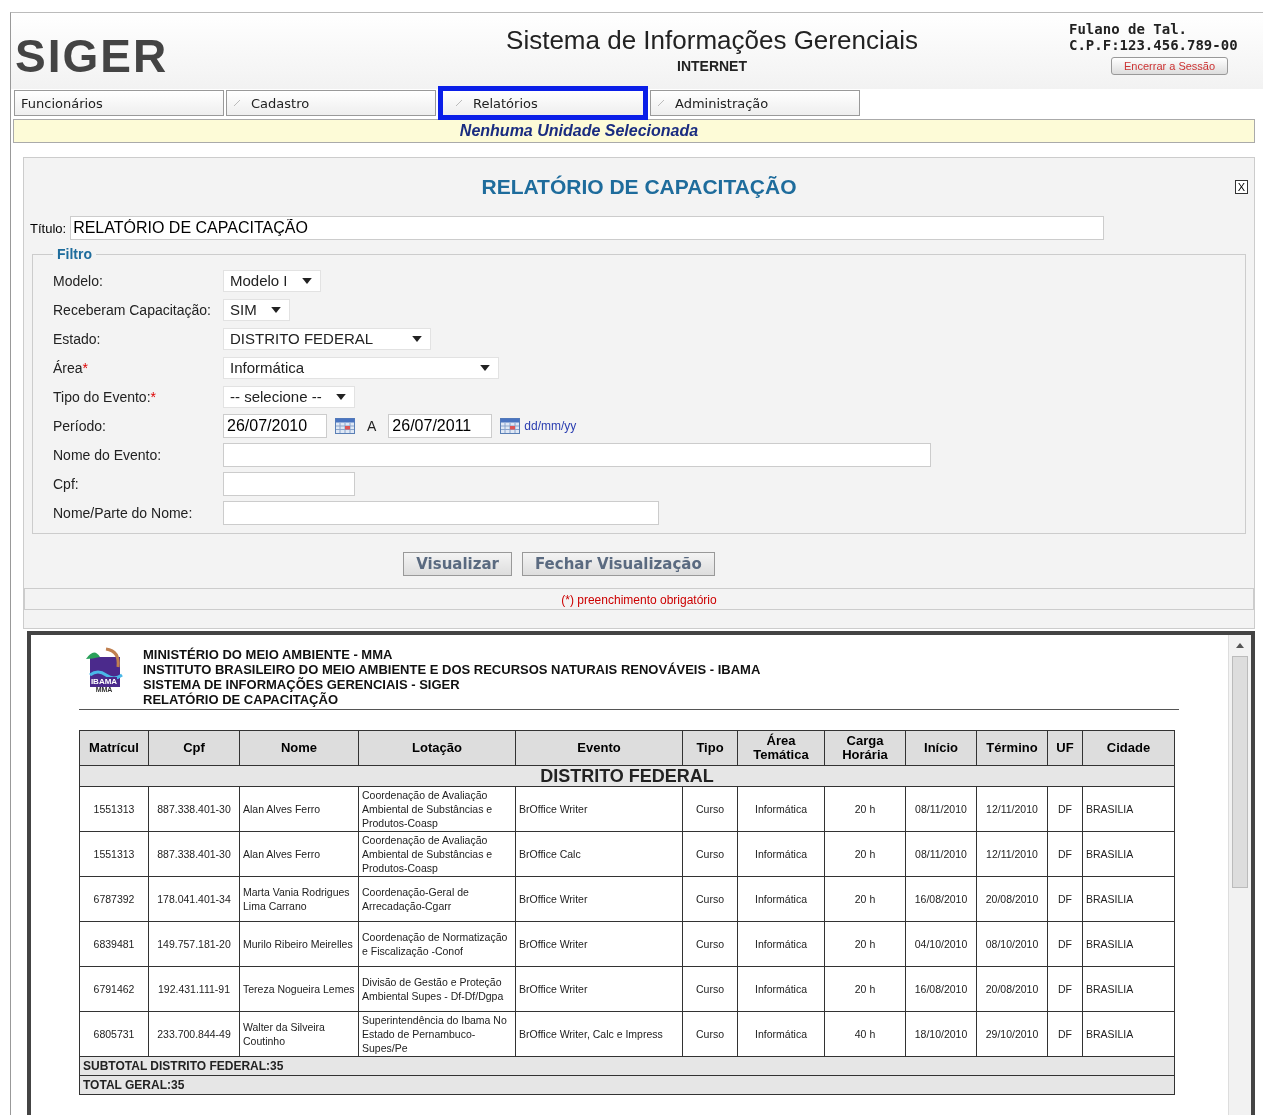  What do you see at coordinates (1128, 29) in the screenshot?
I see `user-name: Fulano de Tal.` at bounding box center [1128, 29].